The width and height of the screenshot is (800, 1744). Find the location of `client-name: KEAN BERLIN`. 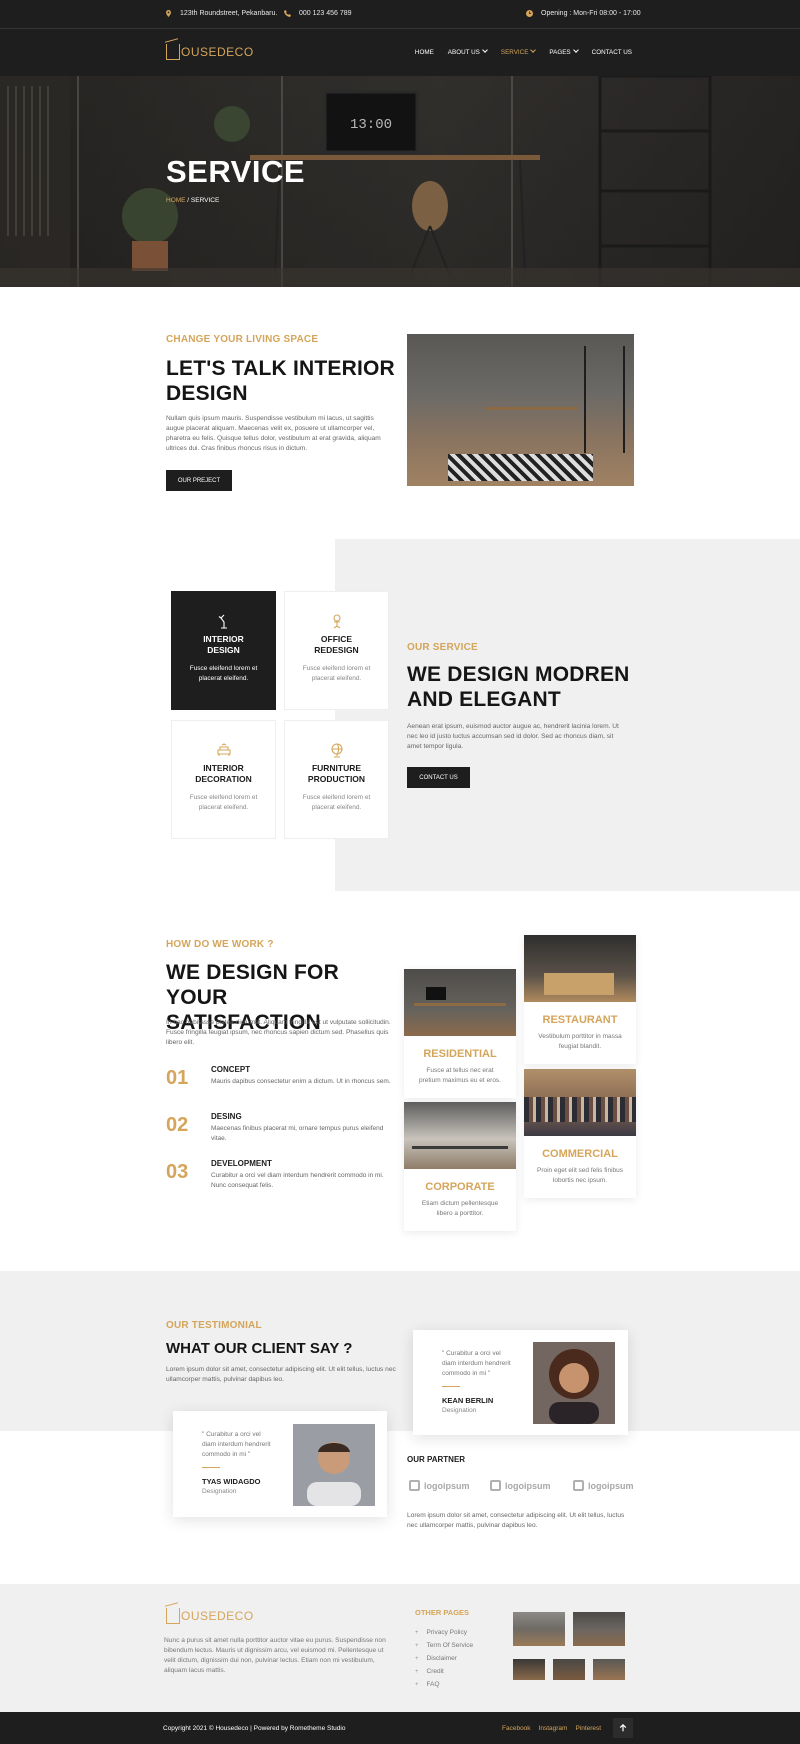

client-name: KEAN BERLIN is located at coordinates (468, 1400).